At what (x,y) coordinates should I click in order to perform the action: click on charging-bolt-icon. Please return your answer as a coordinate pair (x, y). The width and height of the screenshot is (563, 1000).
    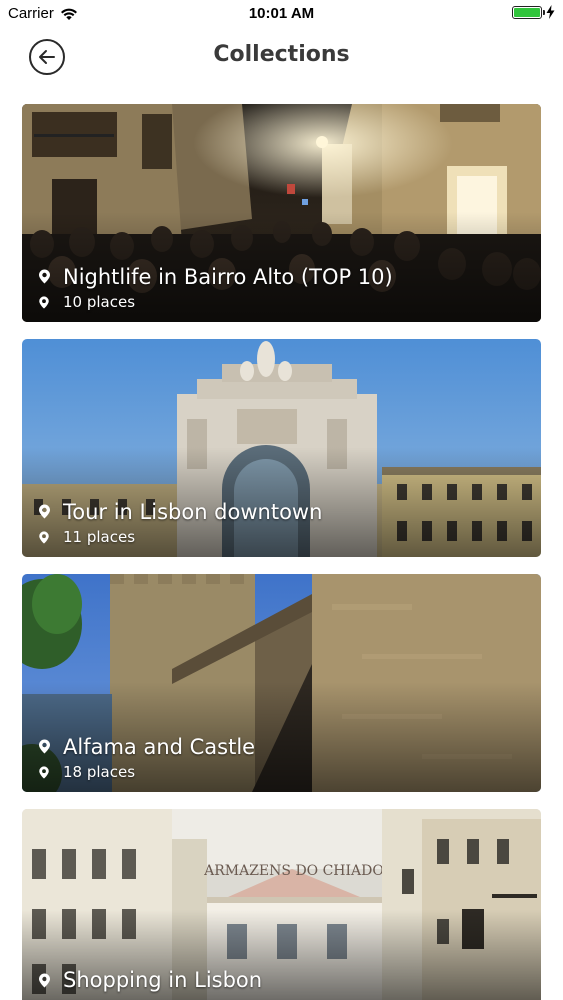
    Looking at the image, I should click on (550, 12).